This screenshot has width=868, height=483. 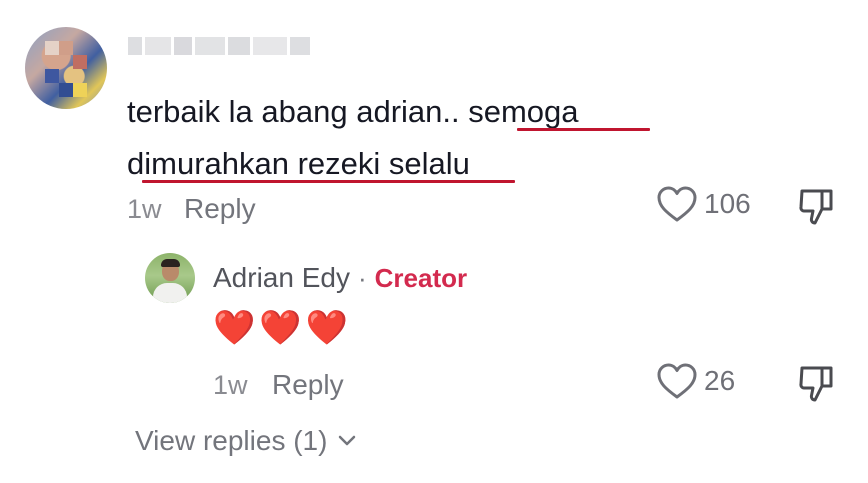 I want to click on comment-like-button: 106, so click(x=703, y=204).